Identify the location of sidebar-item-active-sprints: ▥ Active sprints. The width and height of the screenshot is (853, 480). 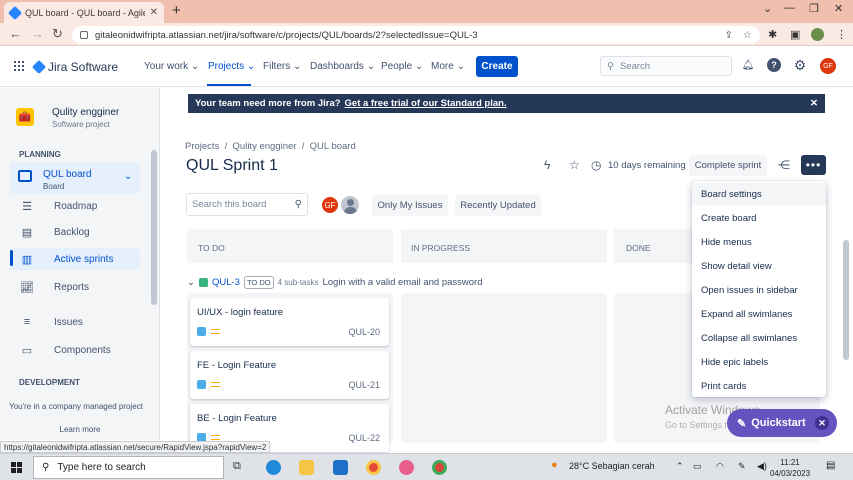
(75, 259).